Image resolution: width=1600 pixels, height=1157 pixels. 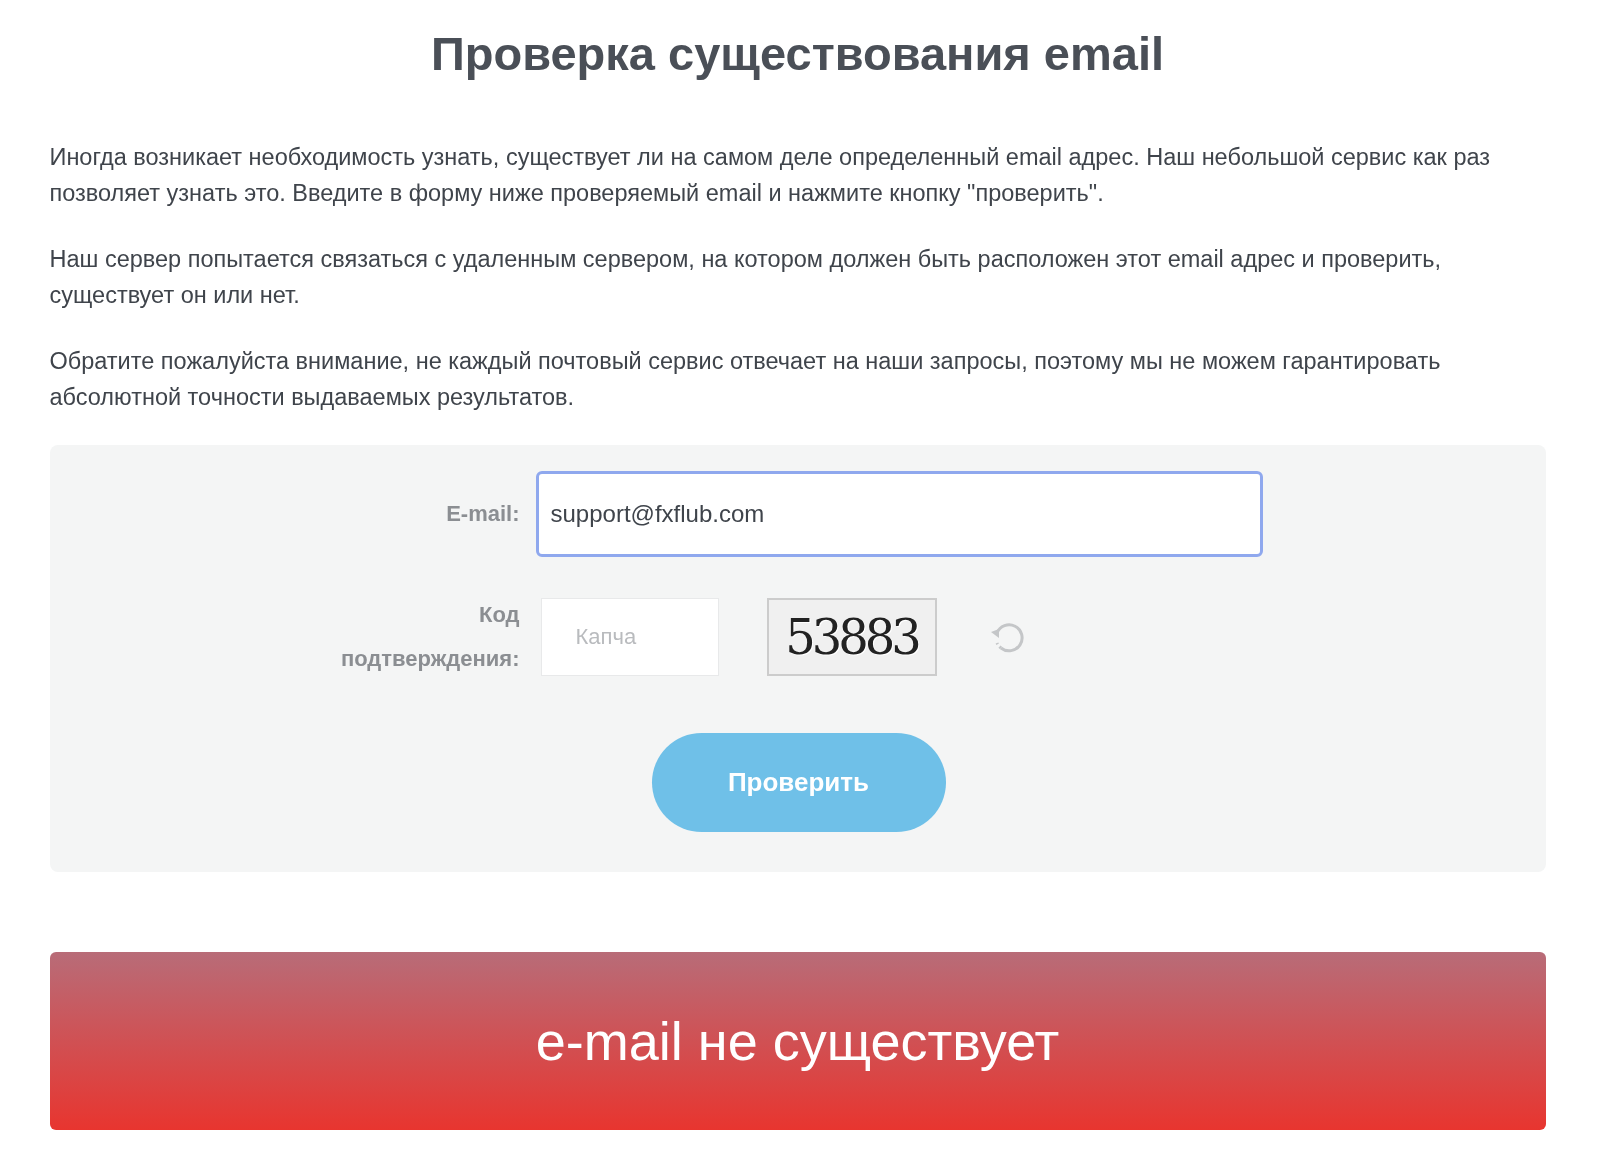 I want to click on captcha-image: 53883, so click(x=851, y=637).